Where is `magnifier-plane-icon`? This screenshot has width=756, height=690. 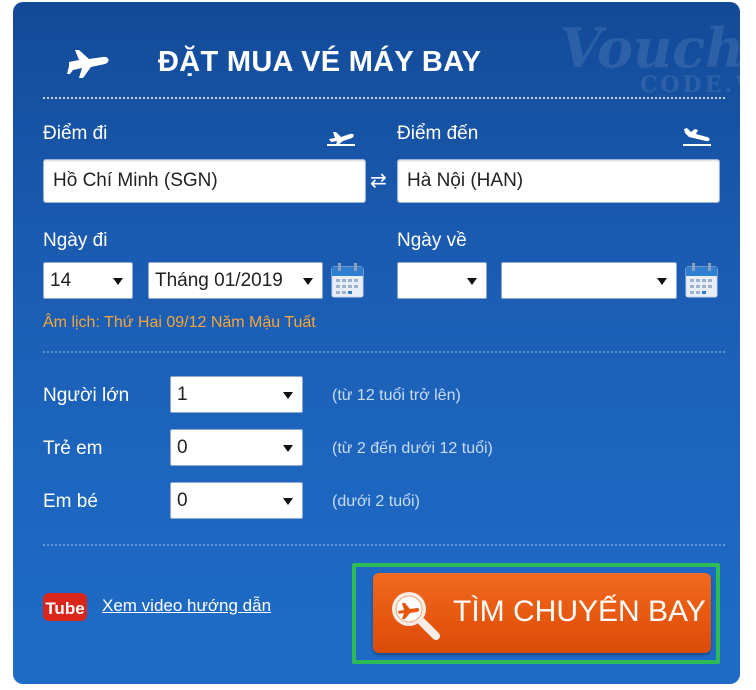
magnifier-plane-icon is located at coordinates (416, 616).